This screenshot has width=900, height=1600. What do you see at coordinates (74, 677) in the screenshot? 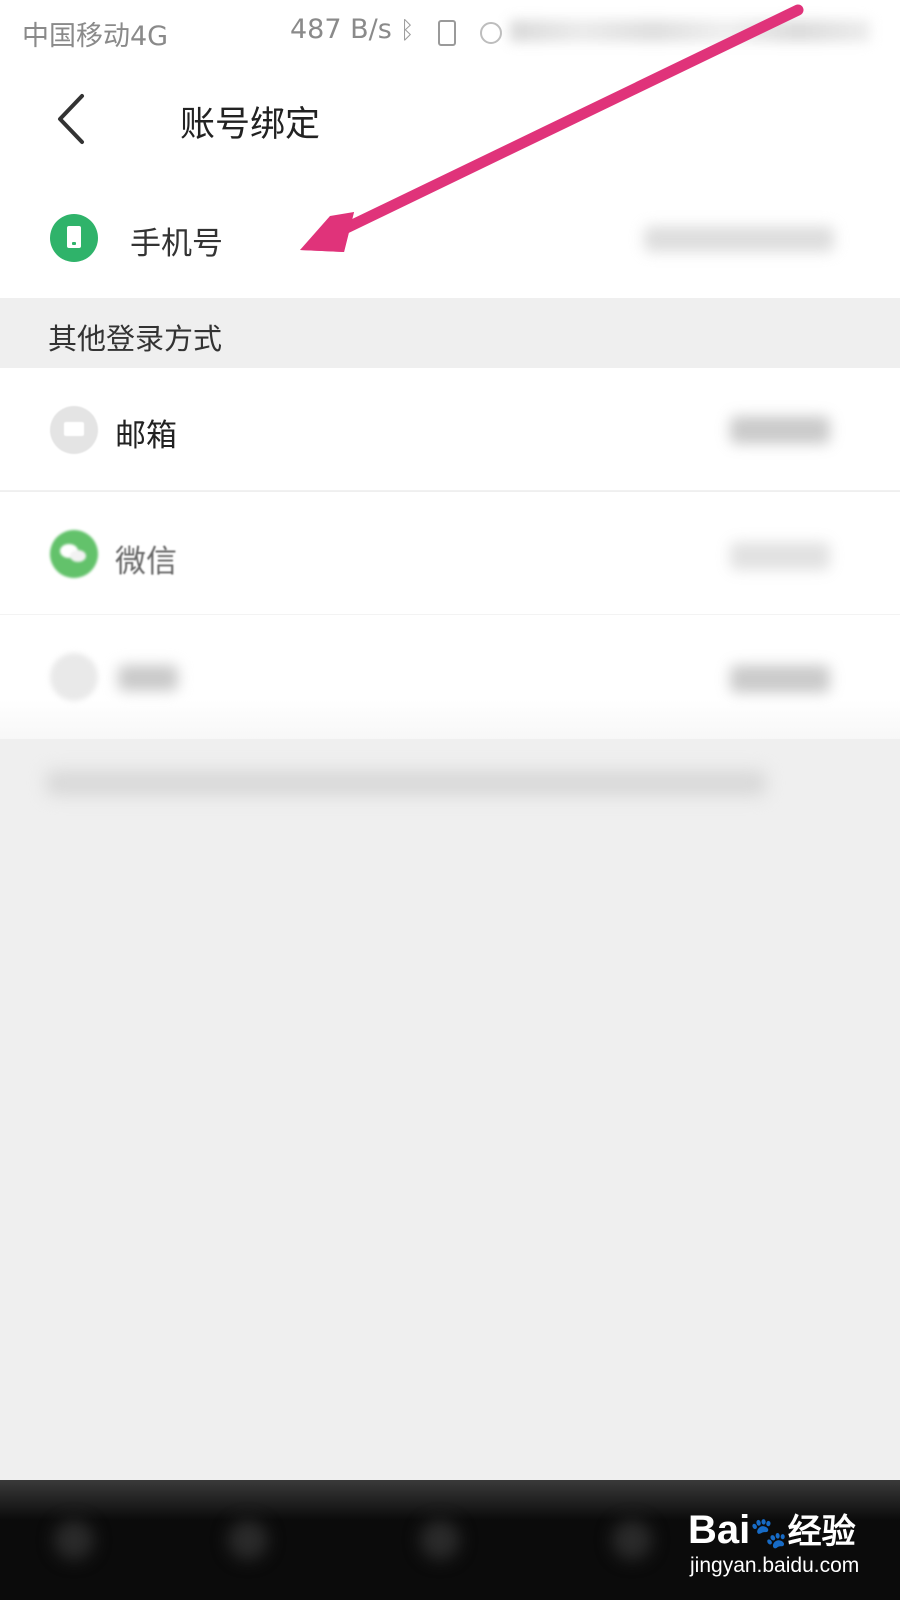
I see `blurred-login-icon` at bounding box center [74, 677].